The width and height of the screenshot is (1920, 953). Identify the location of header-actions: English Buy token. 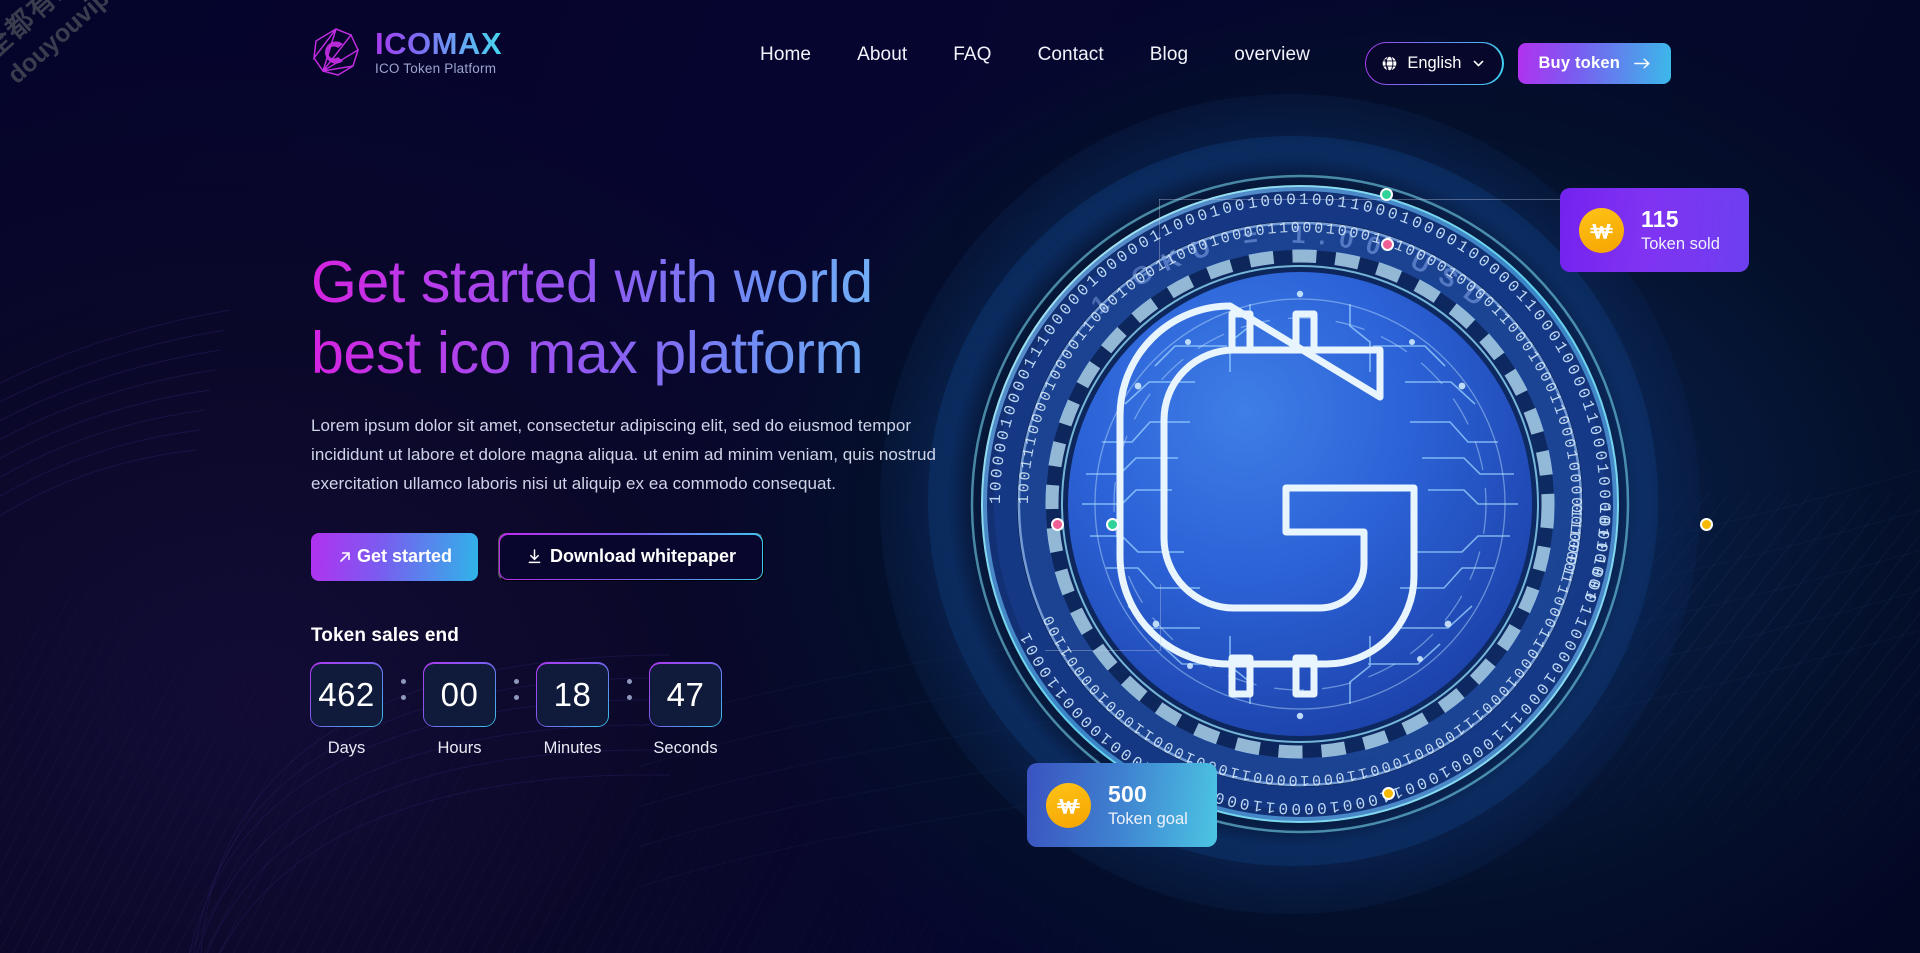
(1517, 63).